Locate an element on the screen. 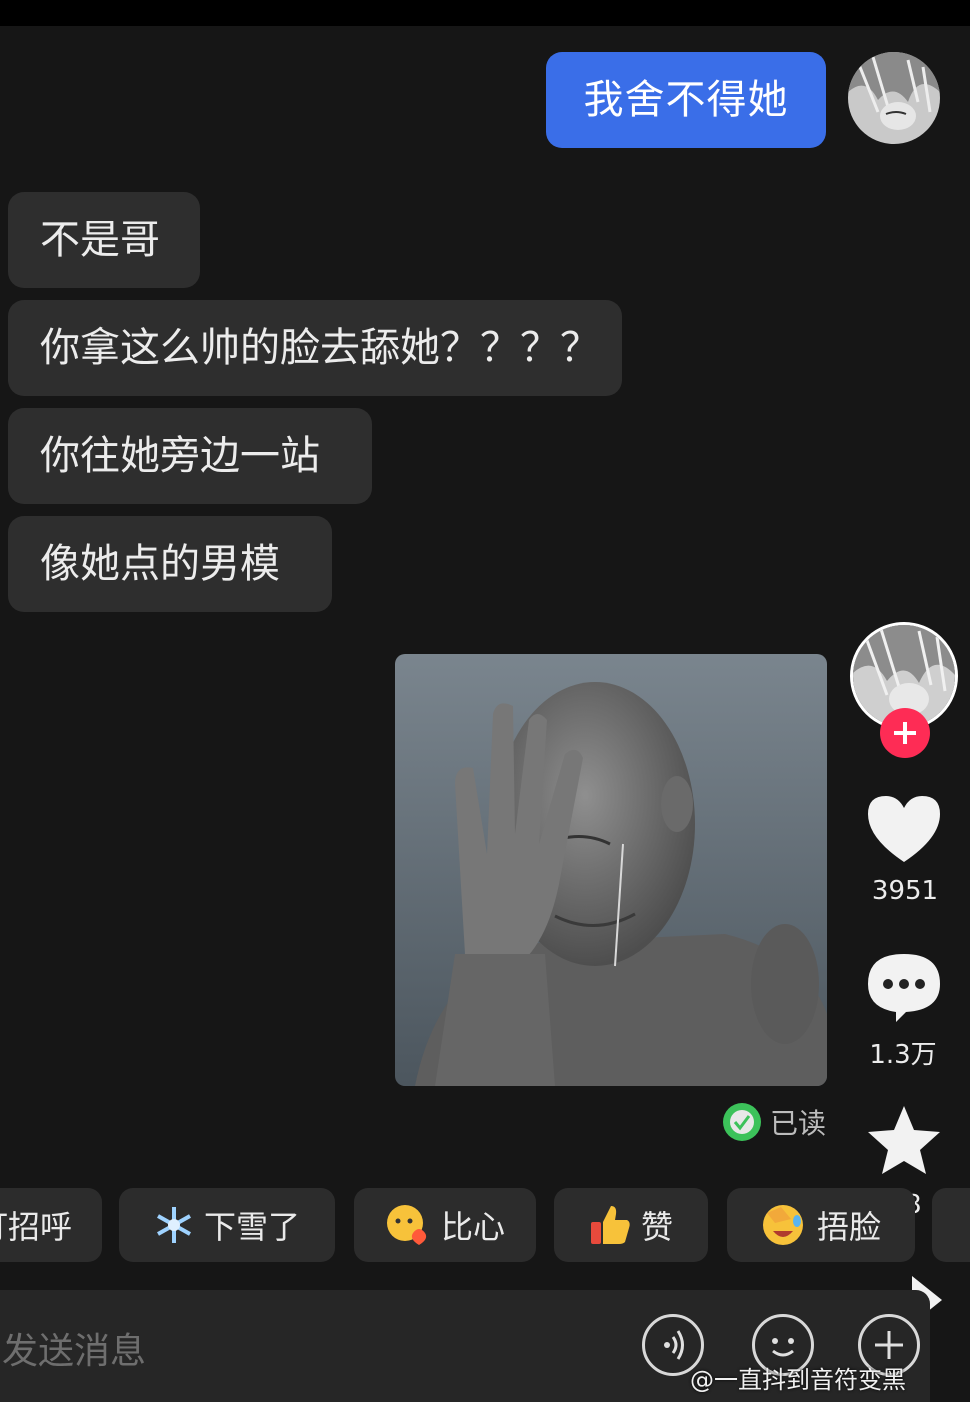  quick-reply-label: 下雪了 is located at coordinates (251, 1227).